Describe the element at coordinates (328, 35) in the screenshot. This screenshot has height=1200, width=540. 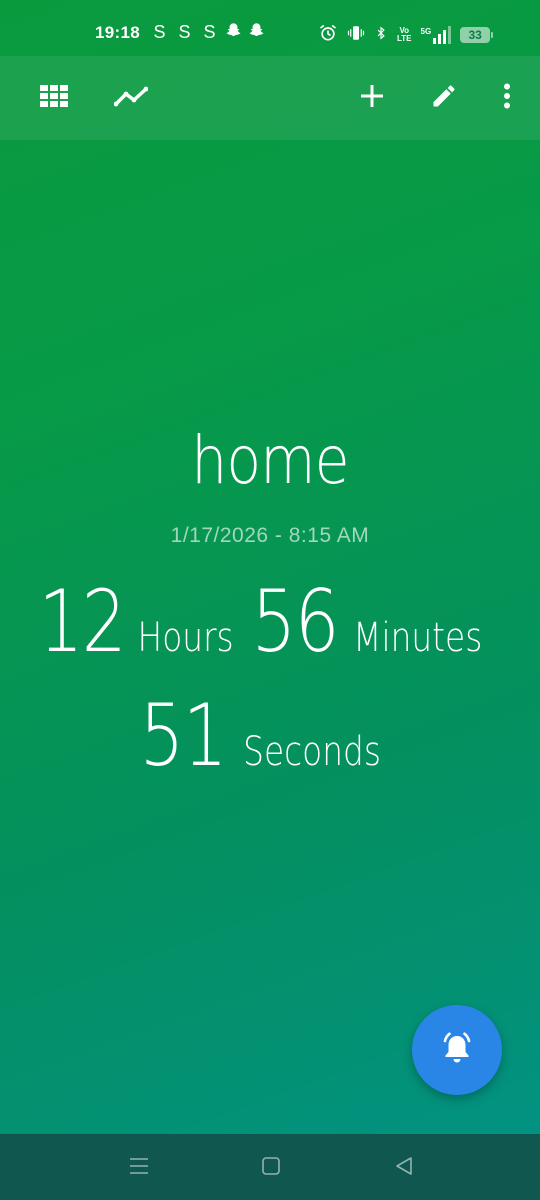
I see `alarm-icon` at that location.